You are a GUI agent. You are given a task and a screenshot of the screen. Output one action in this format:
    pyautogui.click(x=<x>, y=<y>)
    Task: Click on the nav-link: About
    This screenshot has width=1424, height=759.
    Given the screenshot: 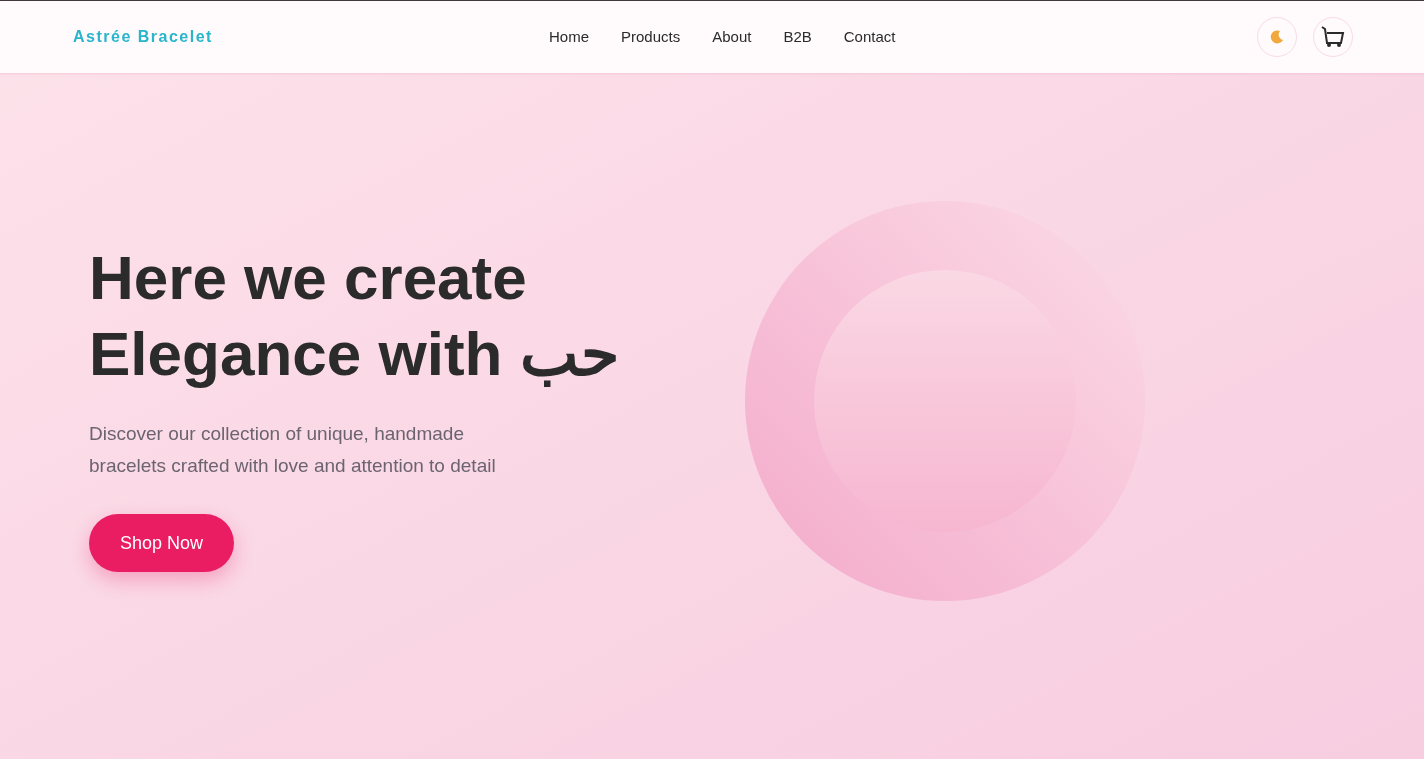 What is the action you would take?
    pyautogui.click(x=732, y=37)
    